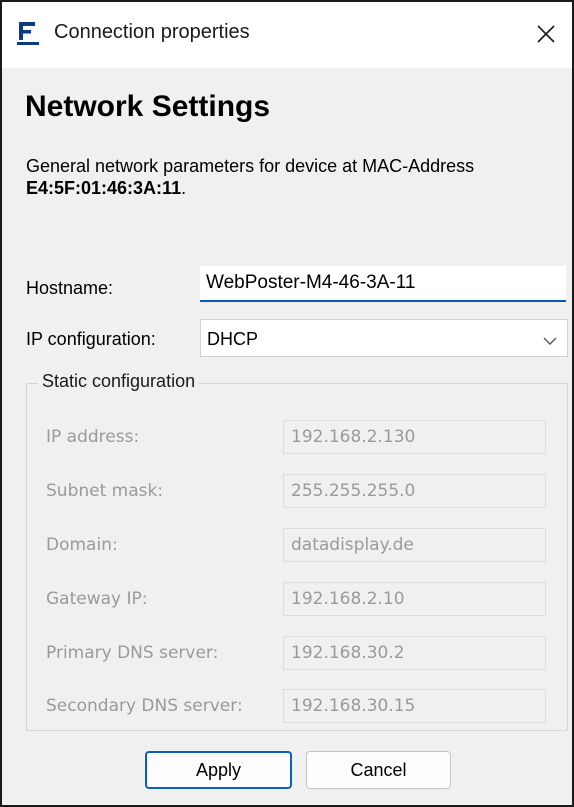  Describe the element at coordinates (233, 339) in the screenshot. I see `ip-configuration-value: DHCP` at that location.